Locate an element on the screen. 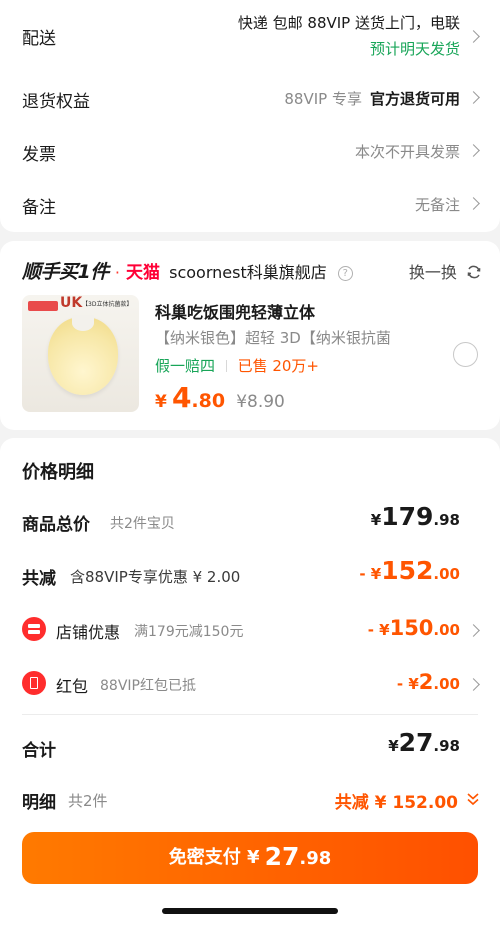  pay-int: 27 is located at coordinates (282, 856).